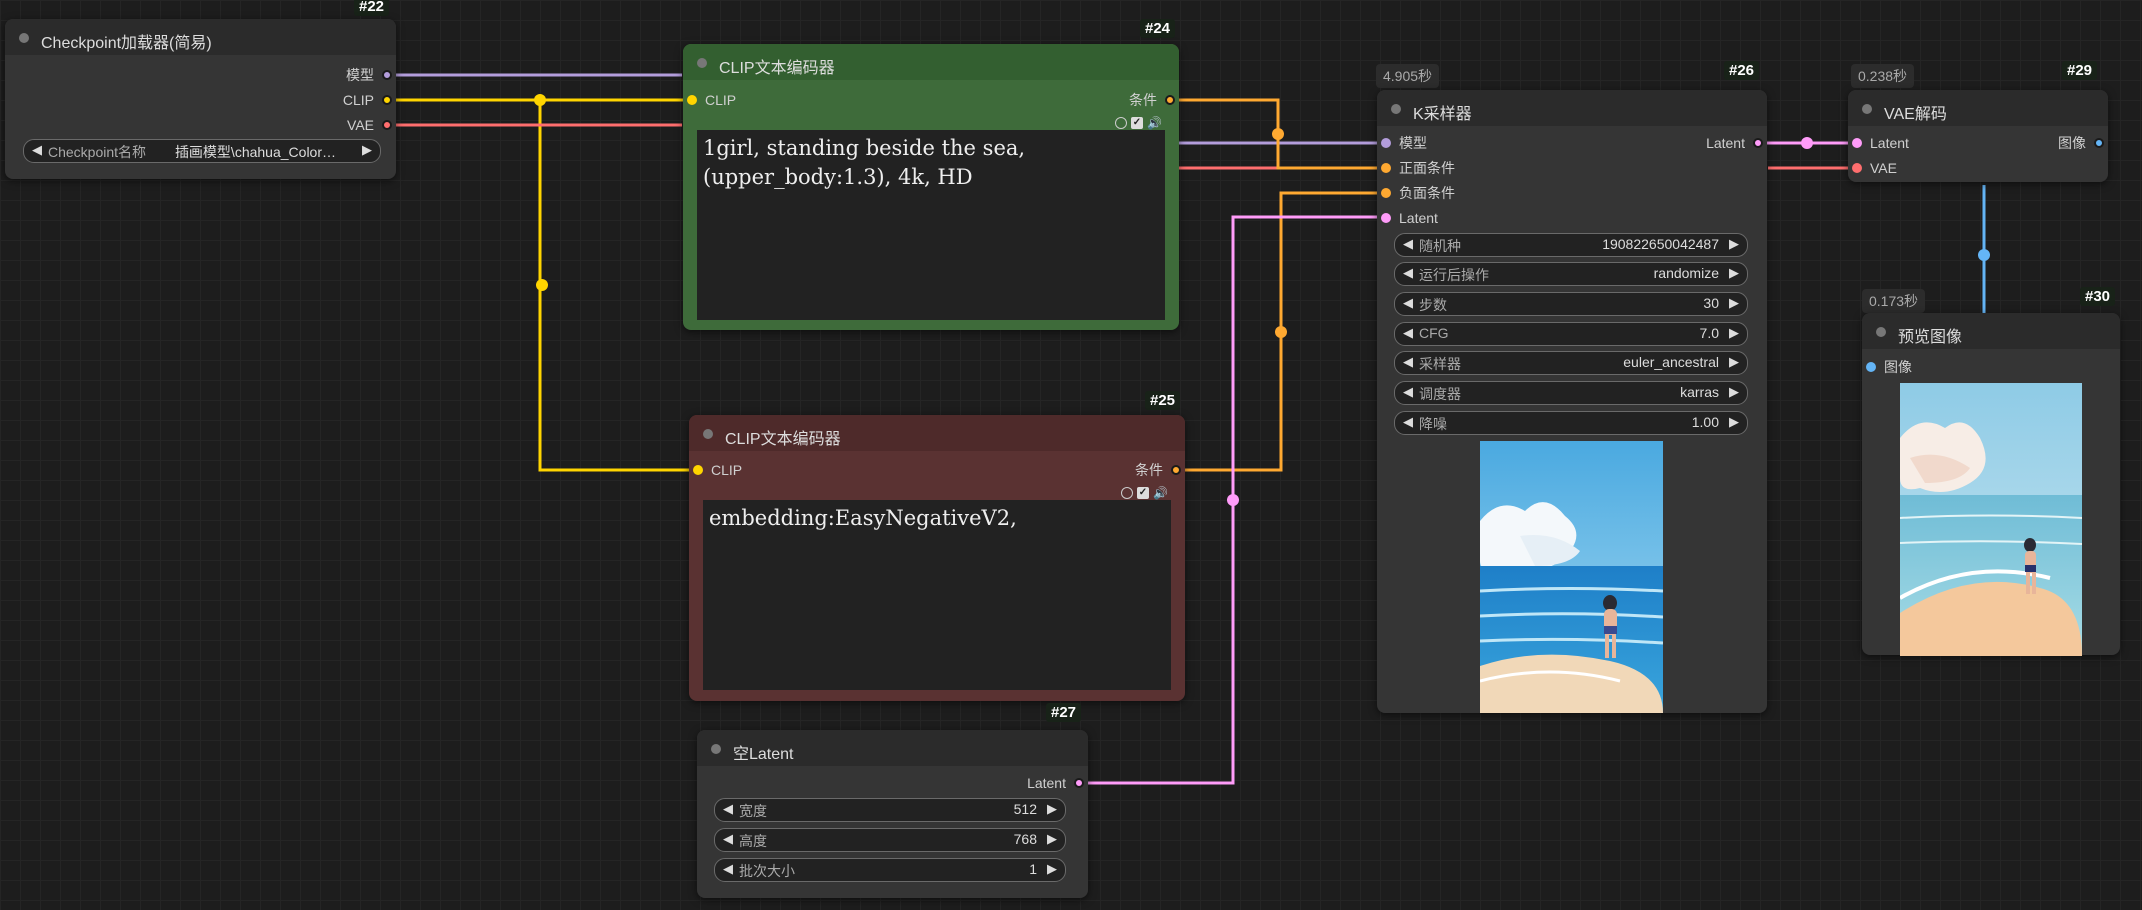  I want to click on sampler-widget: ◀ 采样器 euler_ancestral ▶, so click(1571, 363).